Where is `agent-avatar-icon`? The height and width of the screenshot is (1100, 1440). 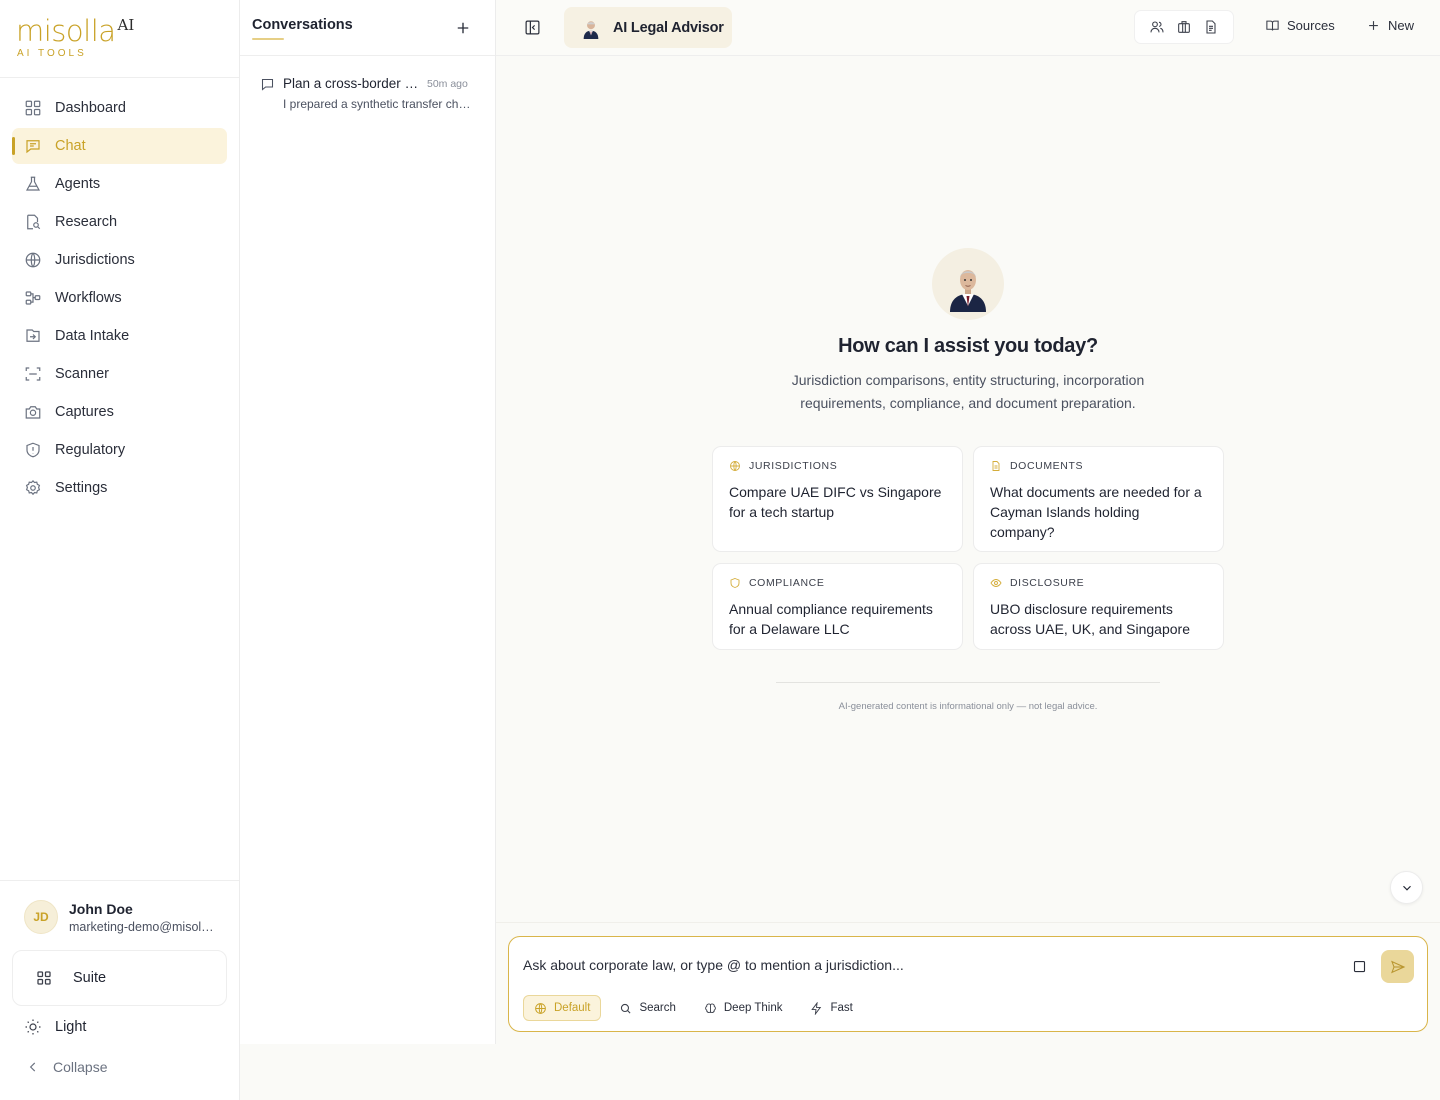
agent-avatar-icon is located at coordinates (591, 29).